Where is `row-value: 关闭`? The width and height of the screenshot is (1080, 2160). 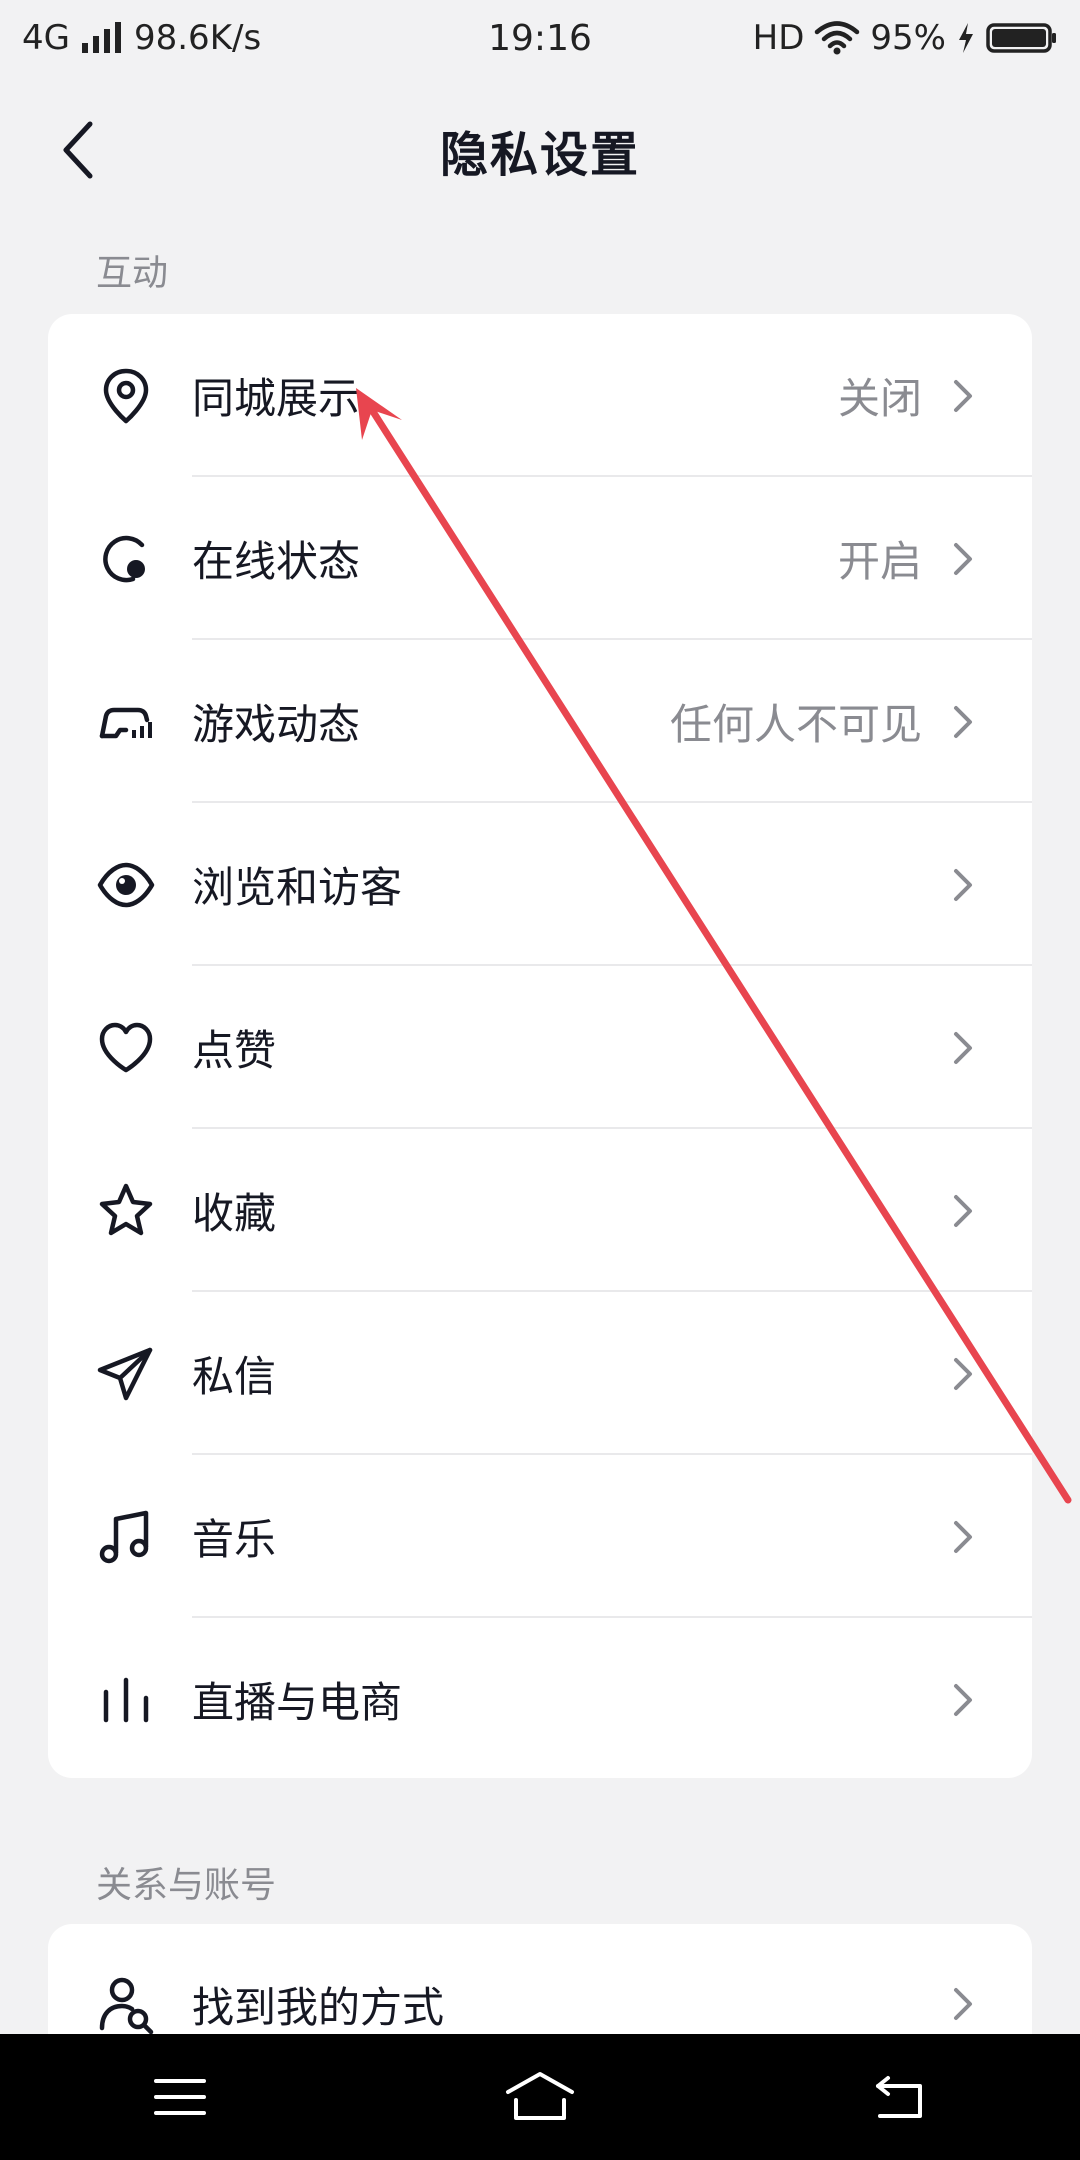
row-value: 关闭 is located at coordinates (879, 398).